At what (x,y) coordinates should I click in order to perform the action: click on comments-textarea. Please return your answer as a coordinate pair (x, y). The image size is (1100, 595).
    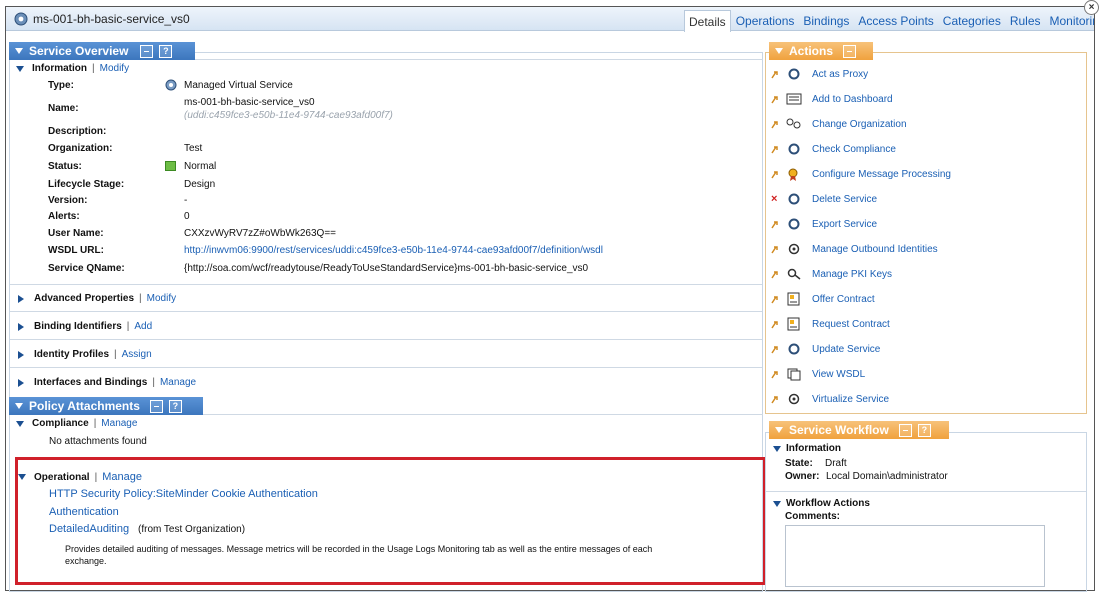
    Looking at the image, I should click on (915, 556).